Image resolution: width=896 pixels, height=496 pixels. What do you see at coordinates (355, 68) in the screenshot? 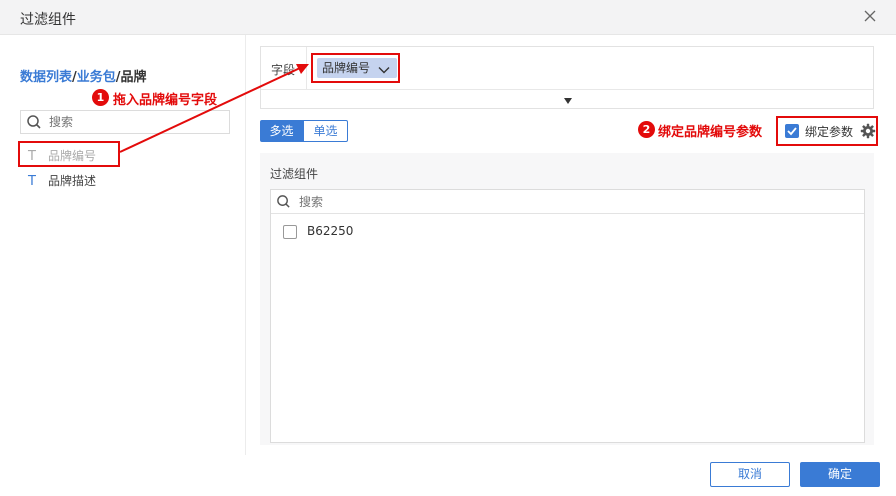
I see `annotation-highlight-chip` at bounding box center [355, 68].